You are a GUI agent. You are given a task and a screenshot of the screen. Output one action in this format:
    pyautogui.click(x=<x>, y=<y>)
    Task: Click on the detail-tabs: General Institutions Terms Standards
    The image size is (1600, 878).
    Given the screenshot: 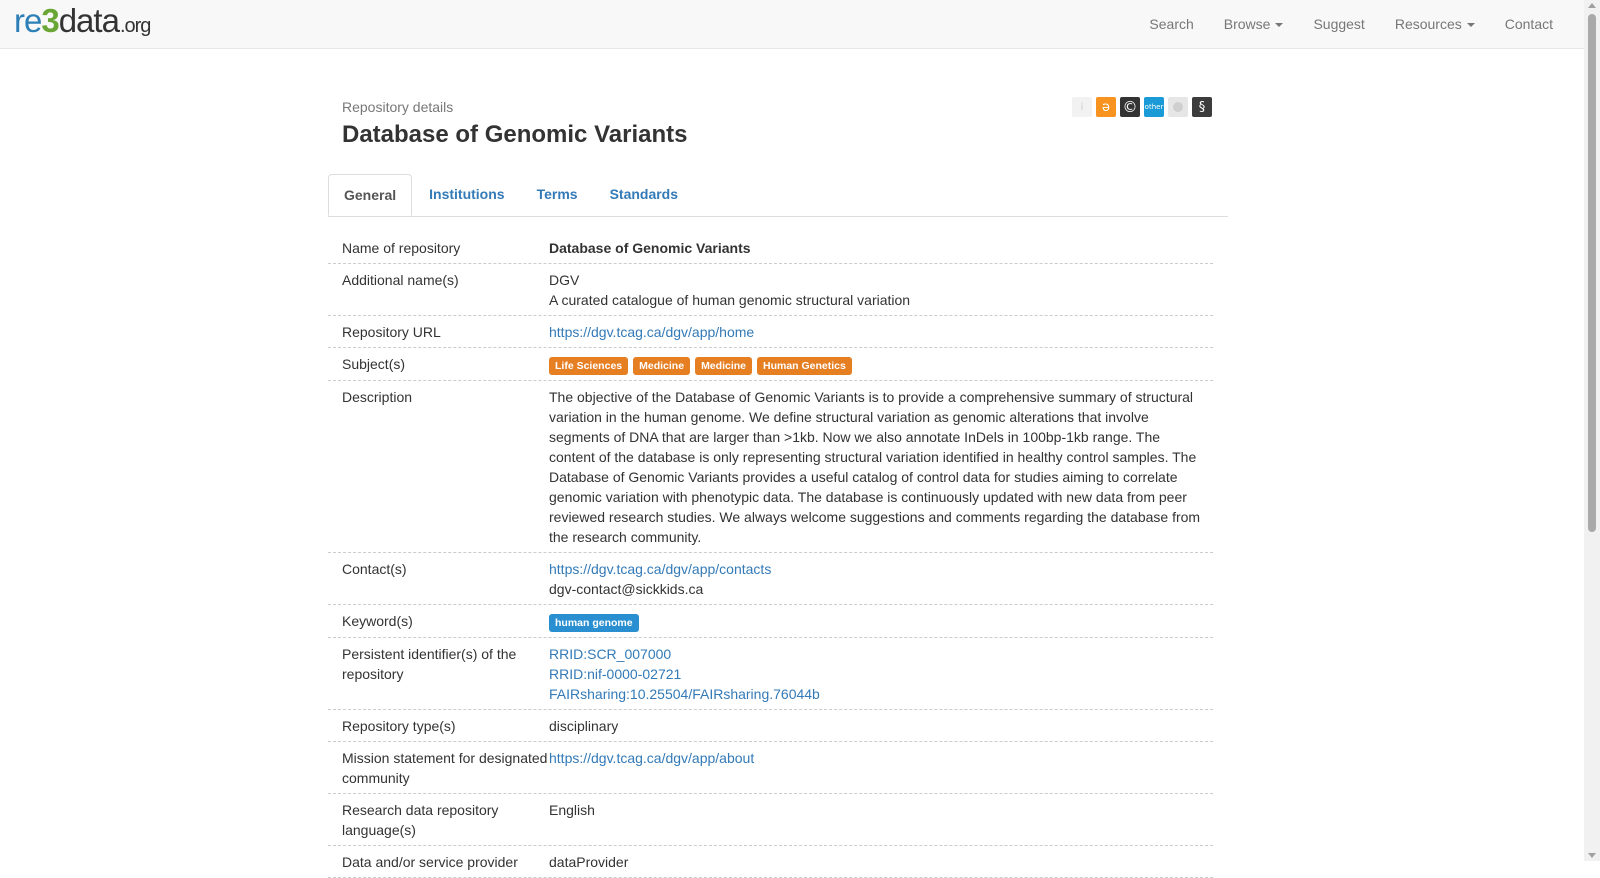 What is the action you would take?
    pyautogui.click(x=778, y=195)
    